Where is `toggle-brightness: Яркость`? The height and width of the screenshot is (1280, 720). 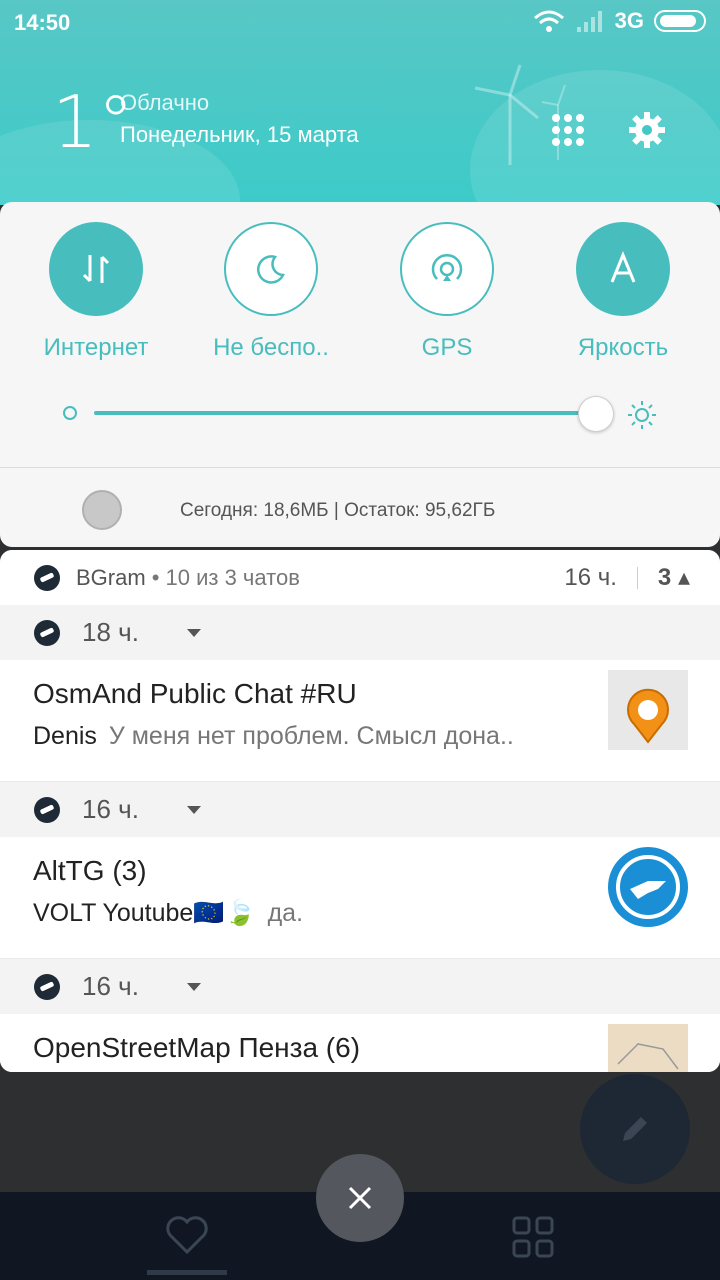
toggle-brightness: Яркость is located at coordinates (623, 292).